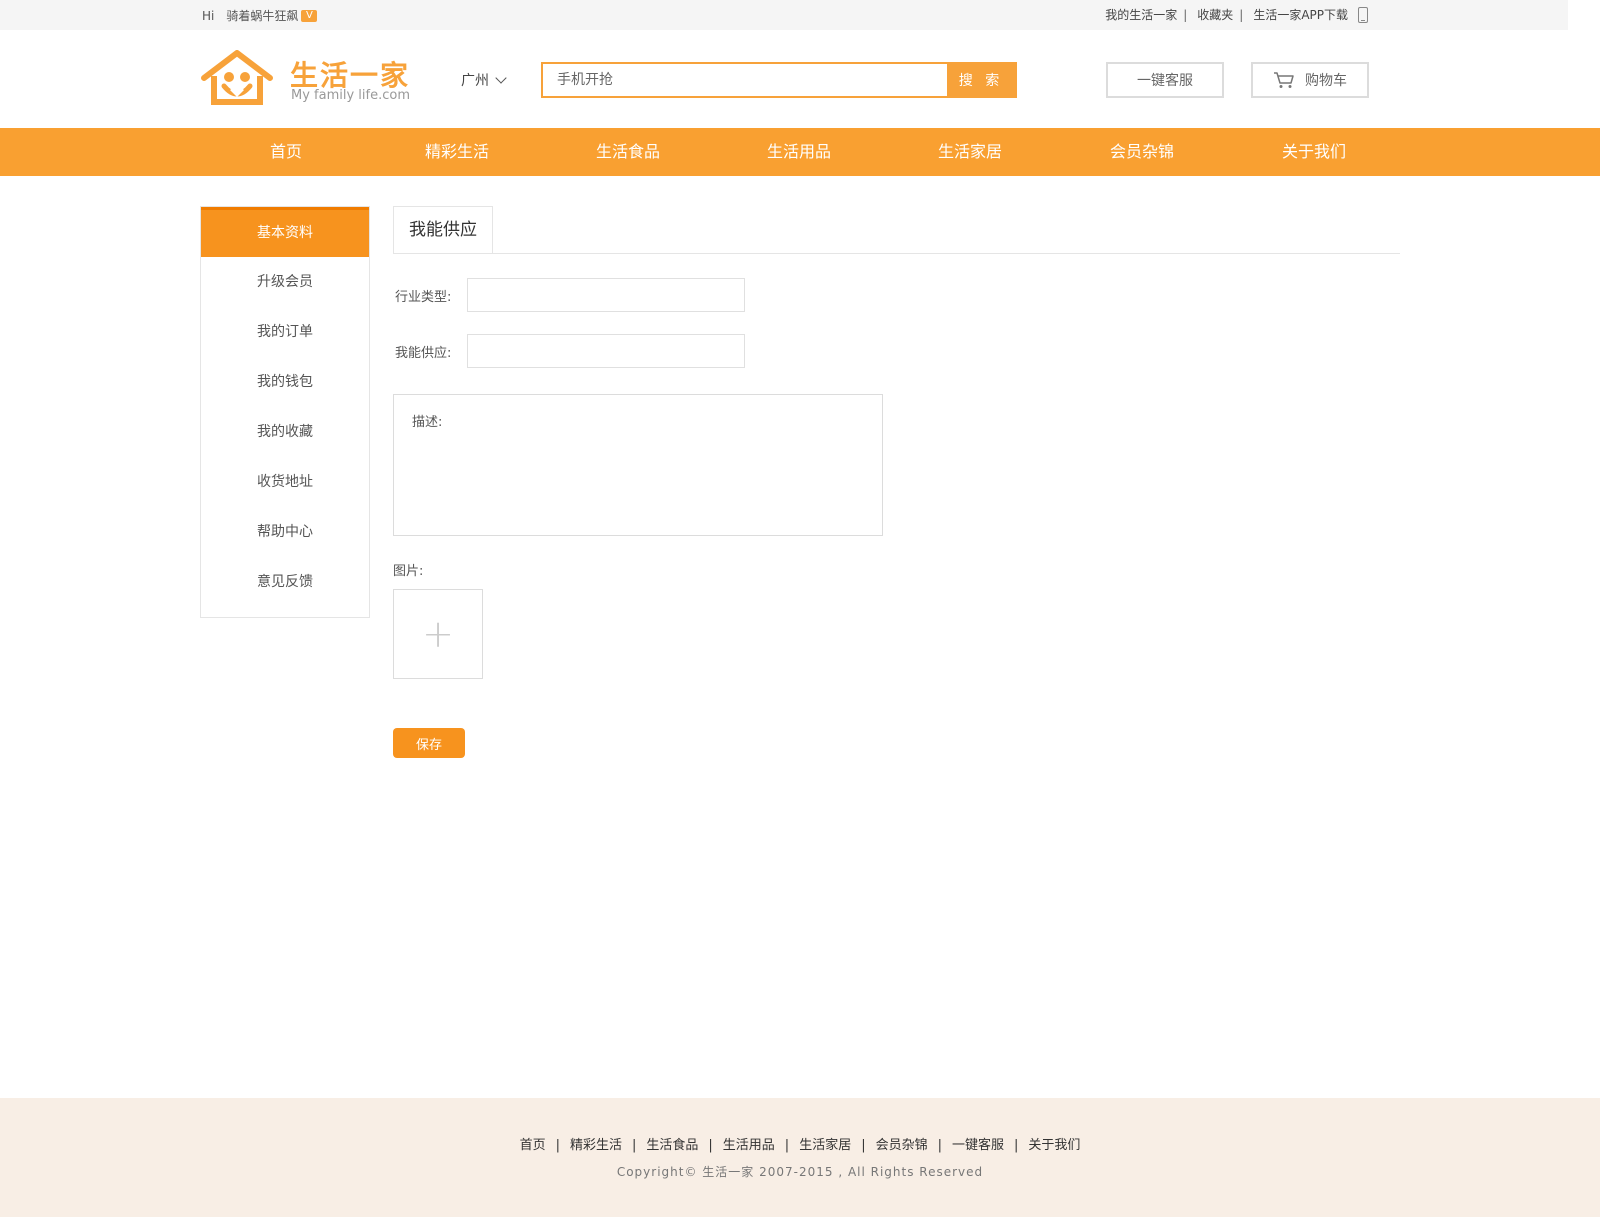  Describe the element at coordinates (784, 15) in the screenshot. I see `top-bar: Hi 骑着蜗牛狂飙 V 我的生活一家 | 收藏夹 | 生活一家APP下载` at that location.